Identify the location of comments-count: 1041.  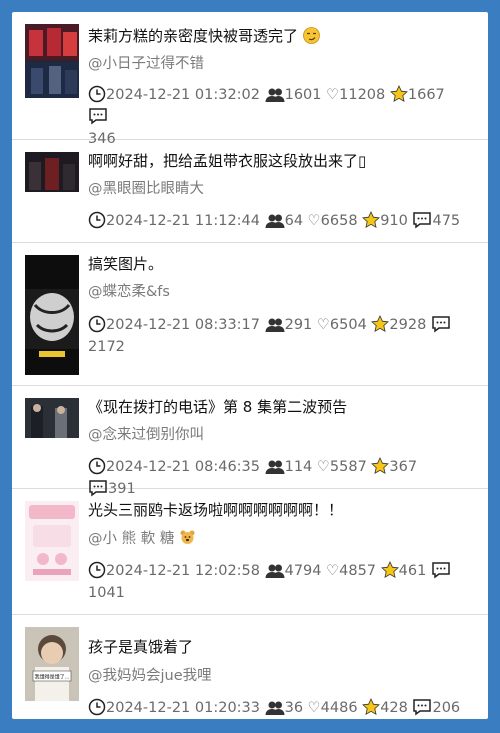
(106, 593).